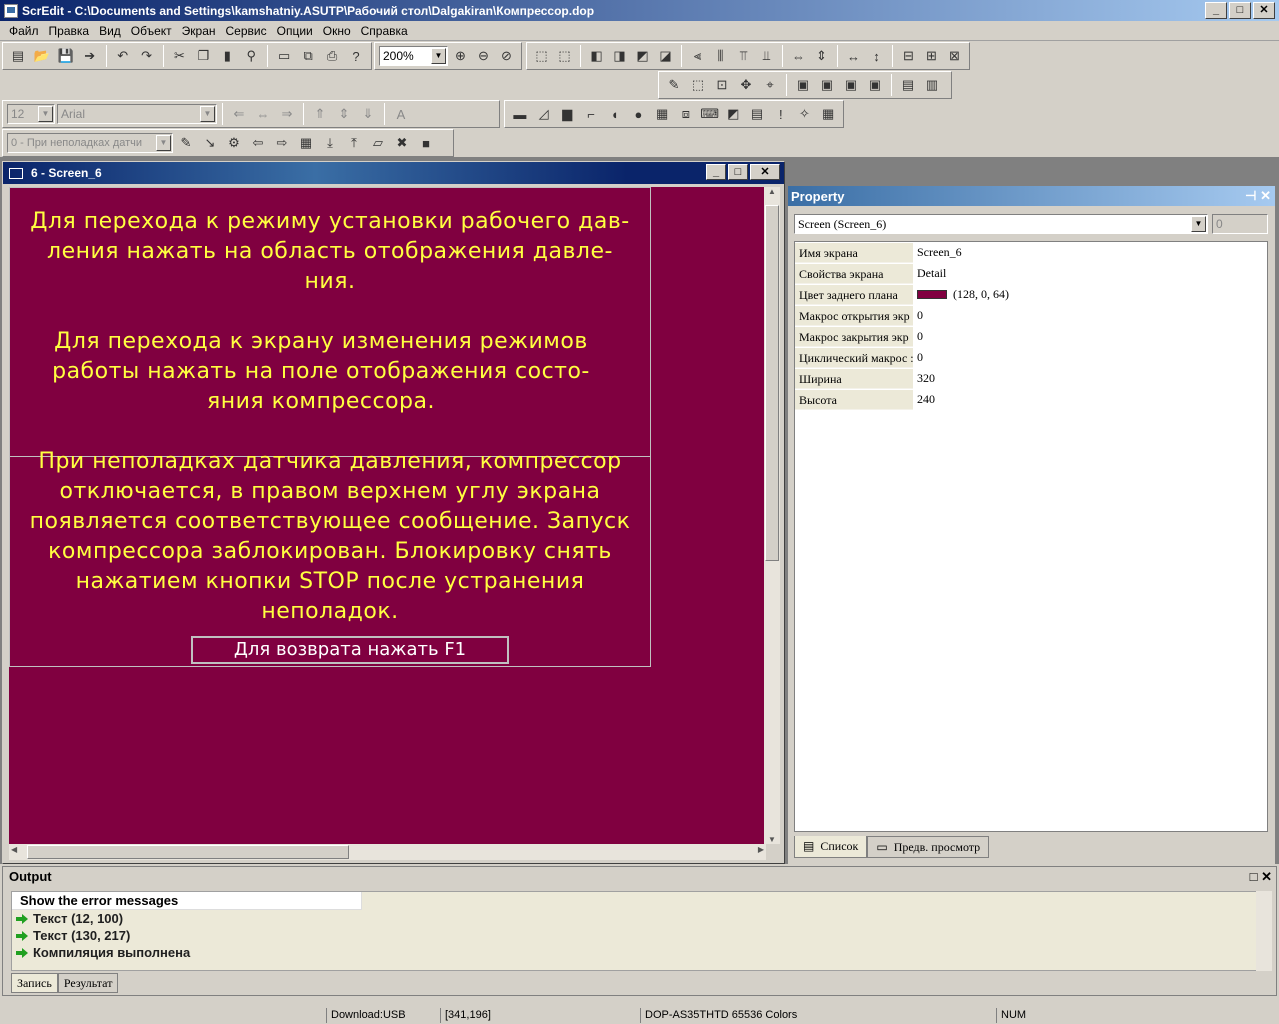 The height and width of the screenshot is (1024, 1279). I want to click on prev-screen-icon: ⇦, so click(258, 143).